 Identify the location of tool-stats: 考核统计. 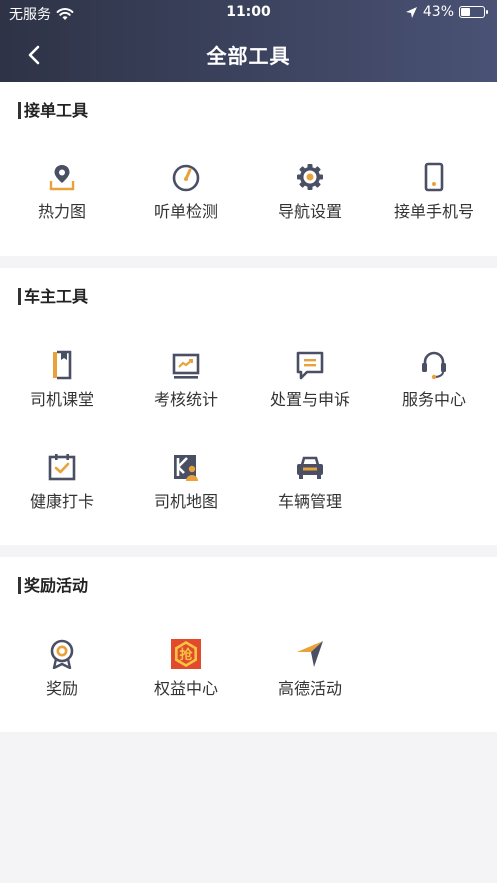
(186, 390).